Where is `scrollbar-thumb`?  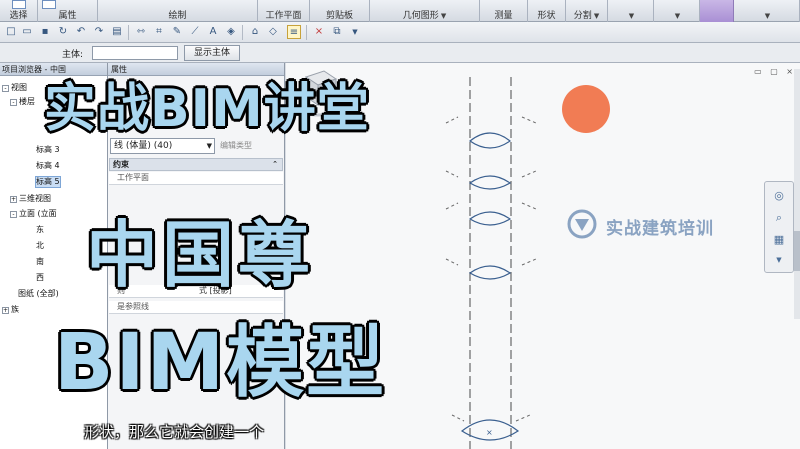
scrollbar-thumb is located at coordinates (797, 251).